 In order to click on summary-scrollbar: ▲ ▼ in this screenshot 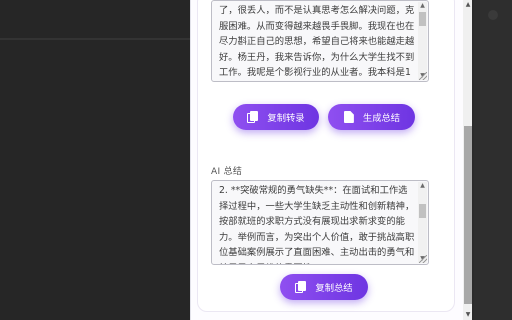, I will do `click(422, 222)`.